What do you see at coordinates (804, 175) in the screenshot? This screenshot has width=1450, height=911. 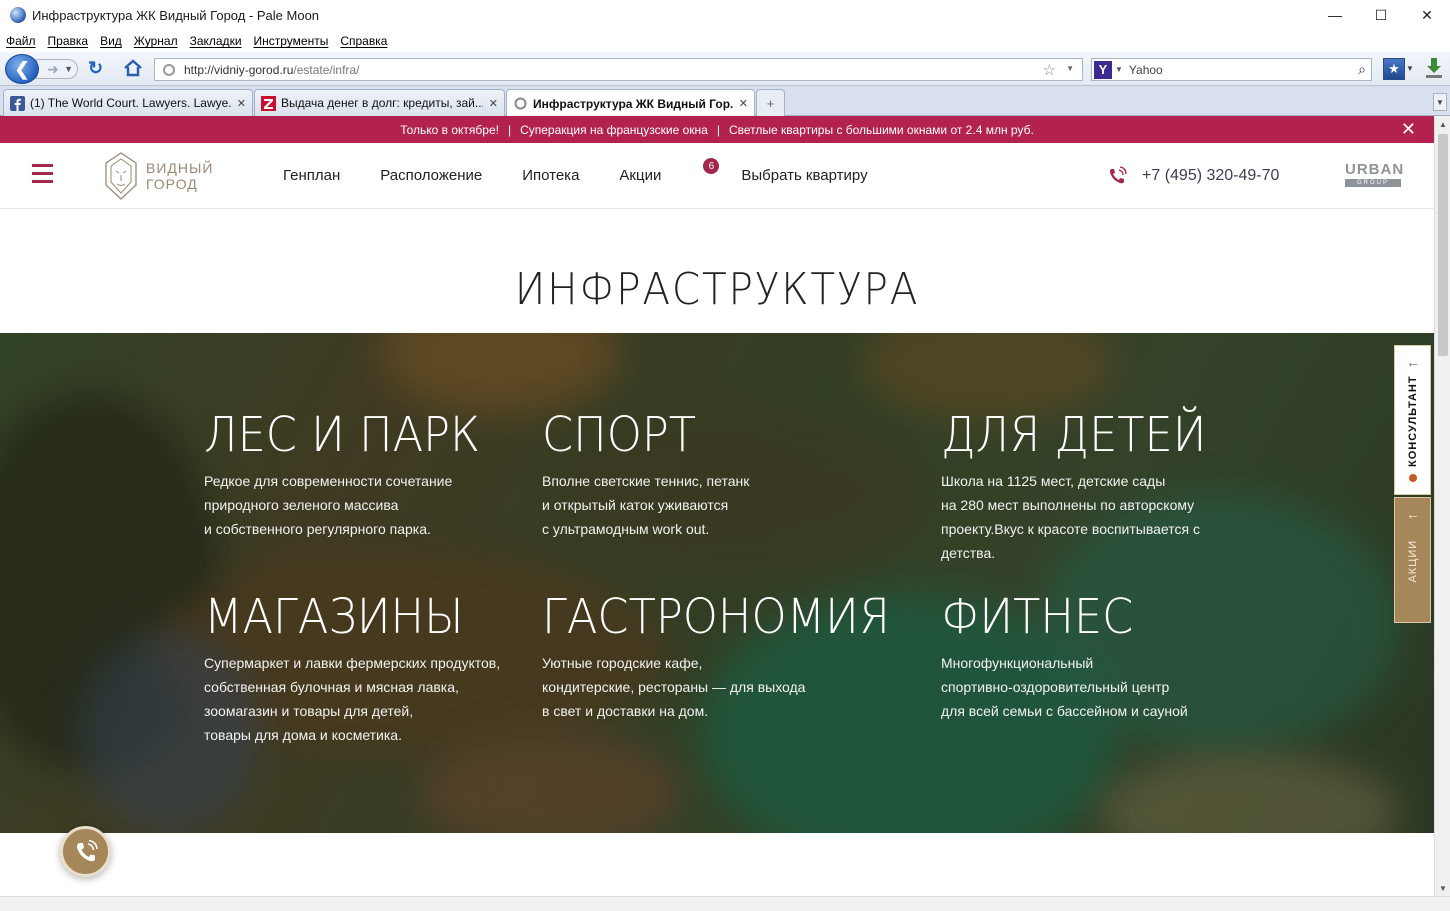 I see `nav-choose-apartment: Выбрать квартиру` at bounding box center [804, 175].